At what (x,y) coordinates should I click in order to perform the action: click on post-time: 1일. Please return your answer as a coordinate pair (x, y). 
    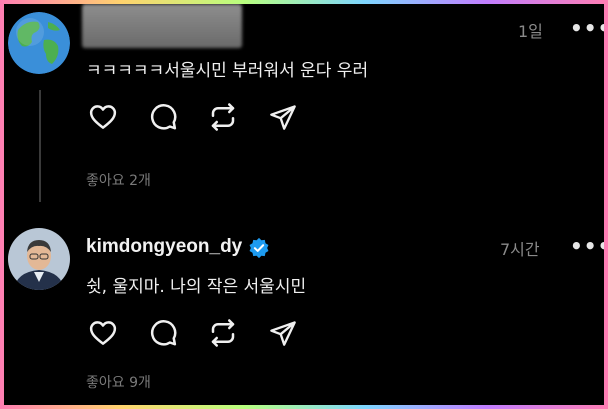
    Looking at the image, I should click on (530, 31).